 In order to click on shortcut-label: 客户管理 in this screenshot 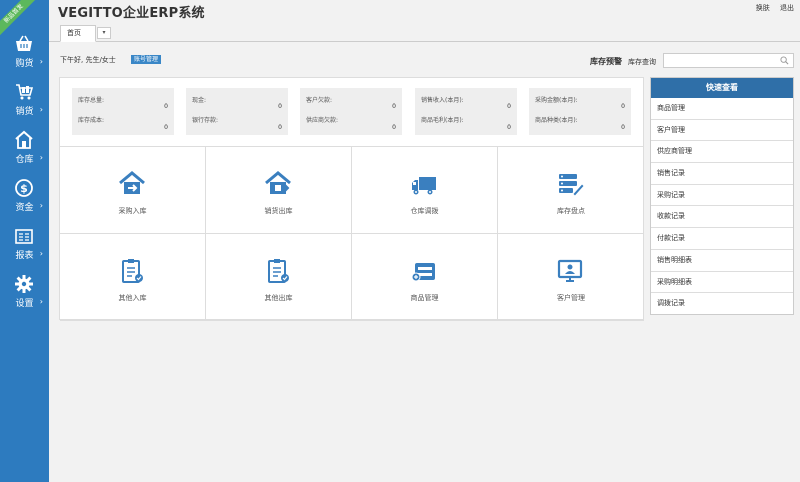, I will do `click(571, 298)`.